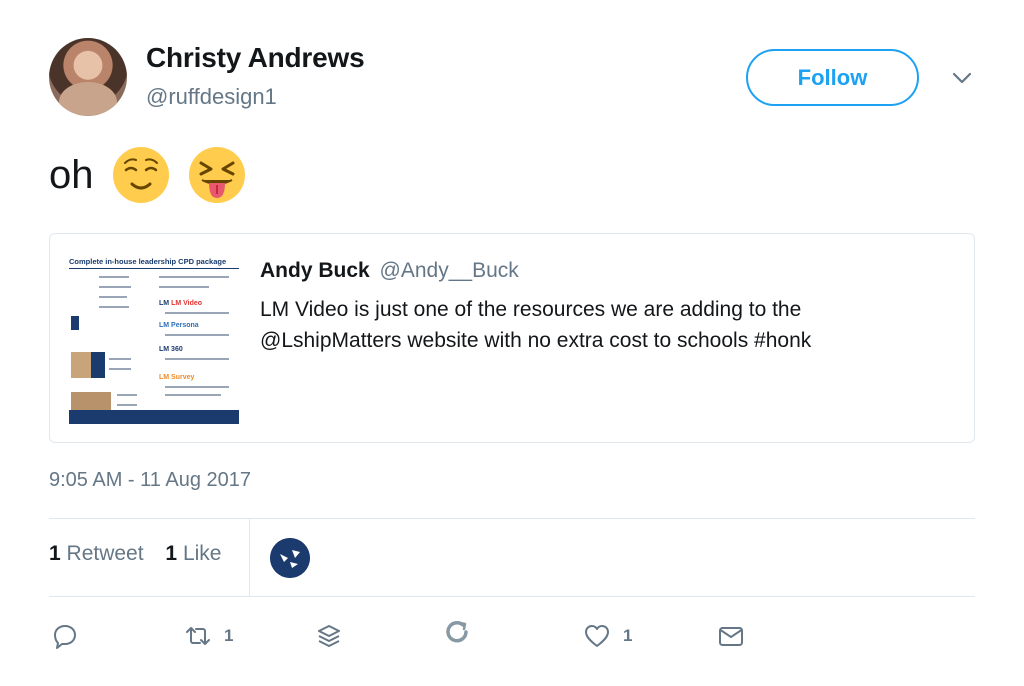 The width and height of the screenshot is (1024, 686). Describe the element at coordinates (105, 553) in the screenshot. I see `retweet-stat-label: Retweet` at that location.